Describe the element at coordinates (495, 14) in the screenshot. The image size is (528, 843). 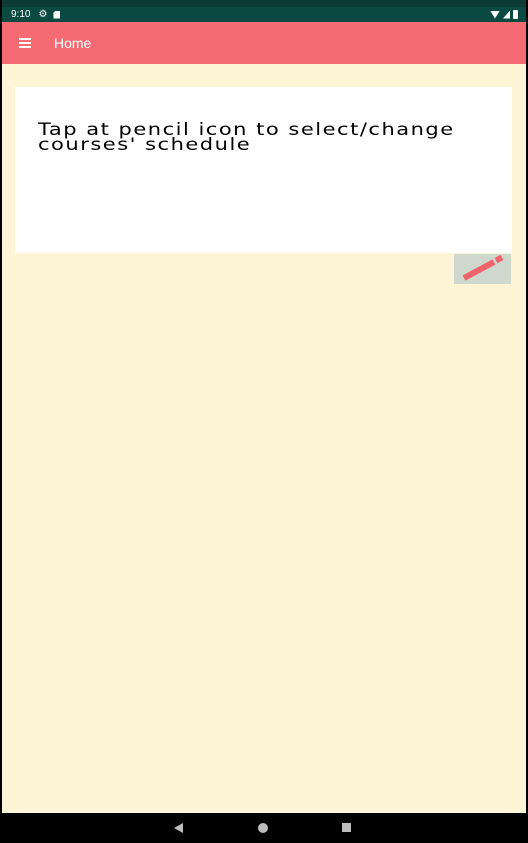
I see `wifi-icon` at that location.